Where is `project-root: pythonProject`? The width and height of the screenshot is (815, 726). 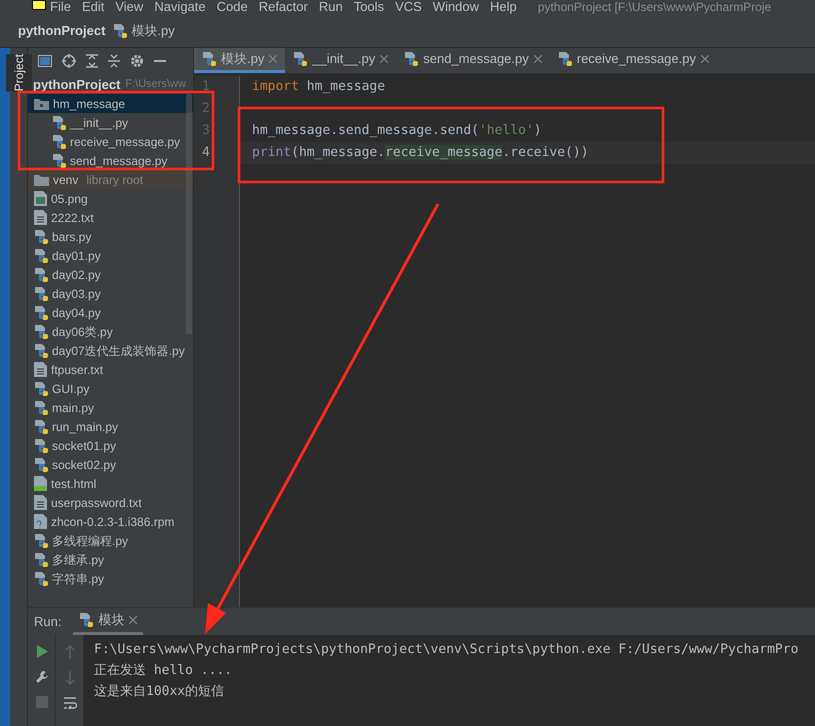
project-root: pythonProject is located at coordinates (76, 84).